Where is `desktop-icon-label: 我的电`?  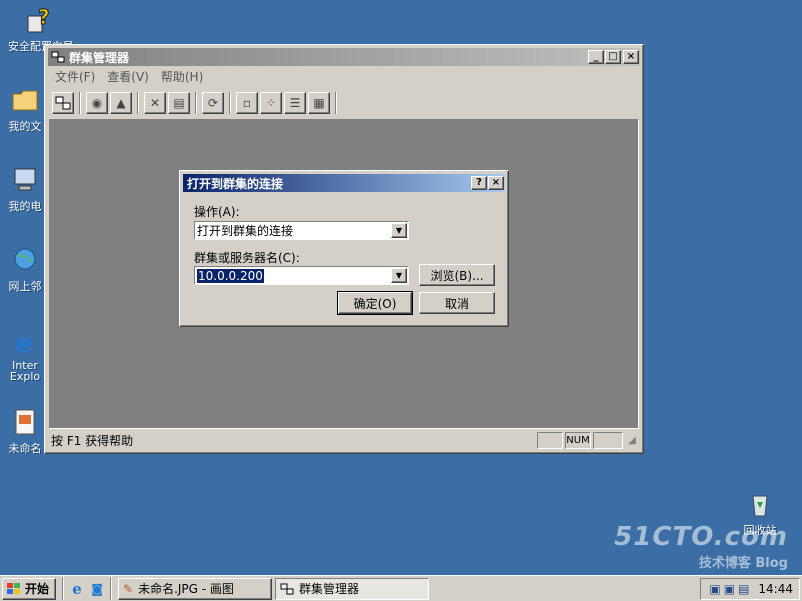
desktop-icon-label: 我的电 is located at coordinates (25, 206).